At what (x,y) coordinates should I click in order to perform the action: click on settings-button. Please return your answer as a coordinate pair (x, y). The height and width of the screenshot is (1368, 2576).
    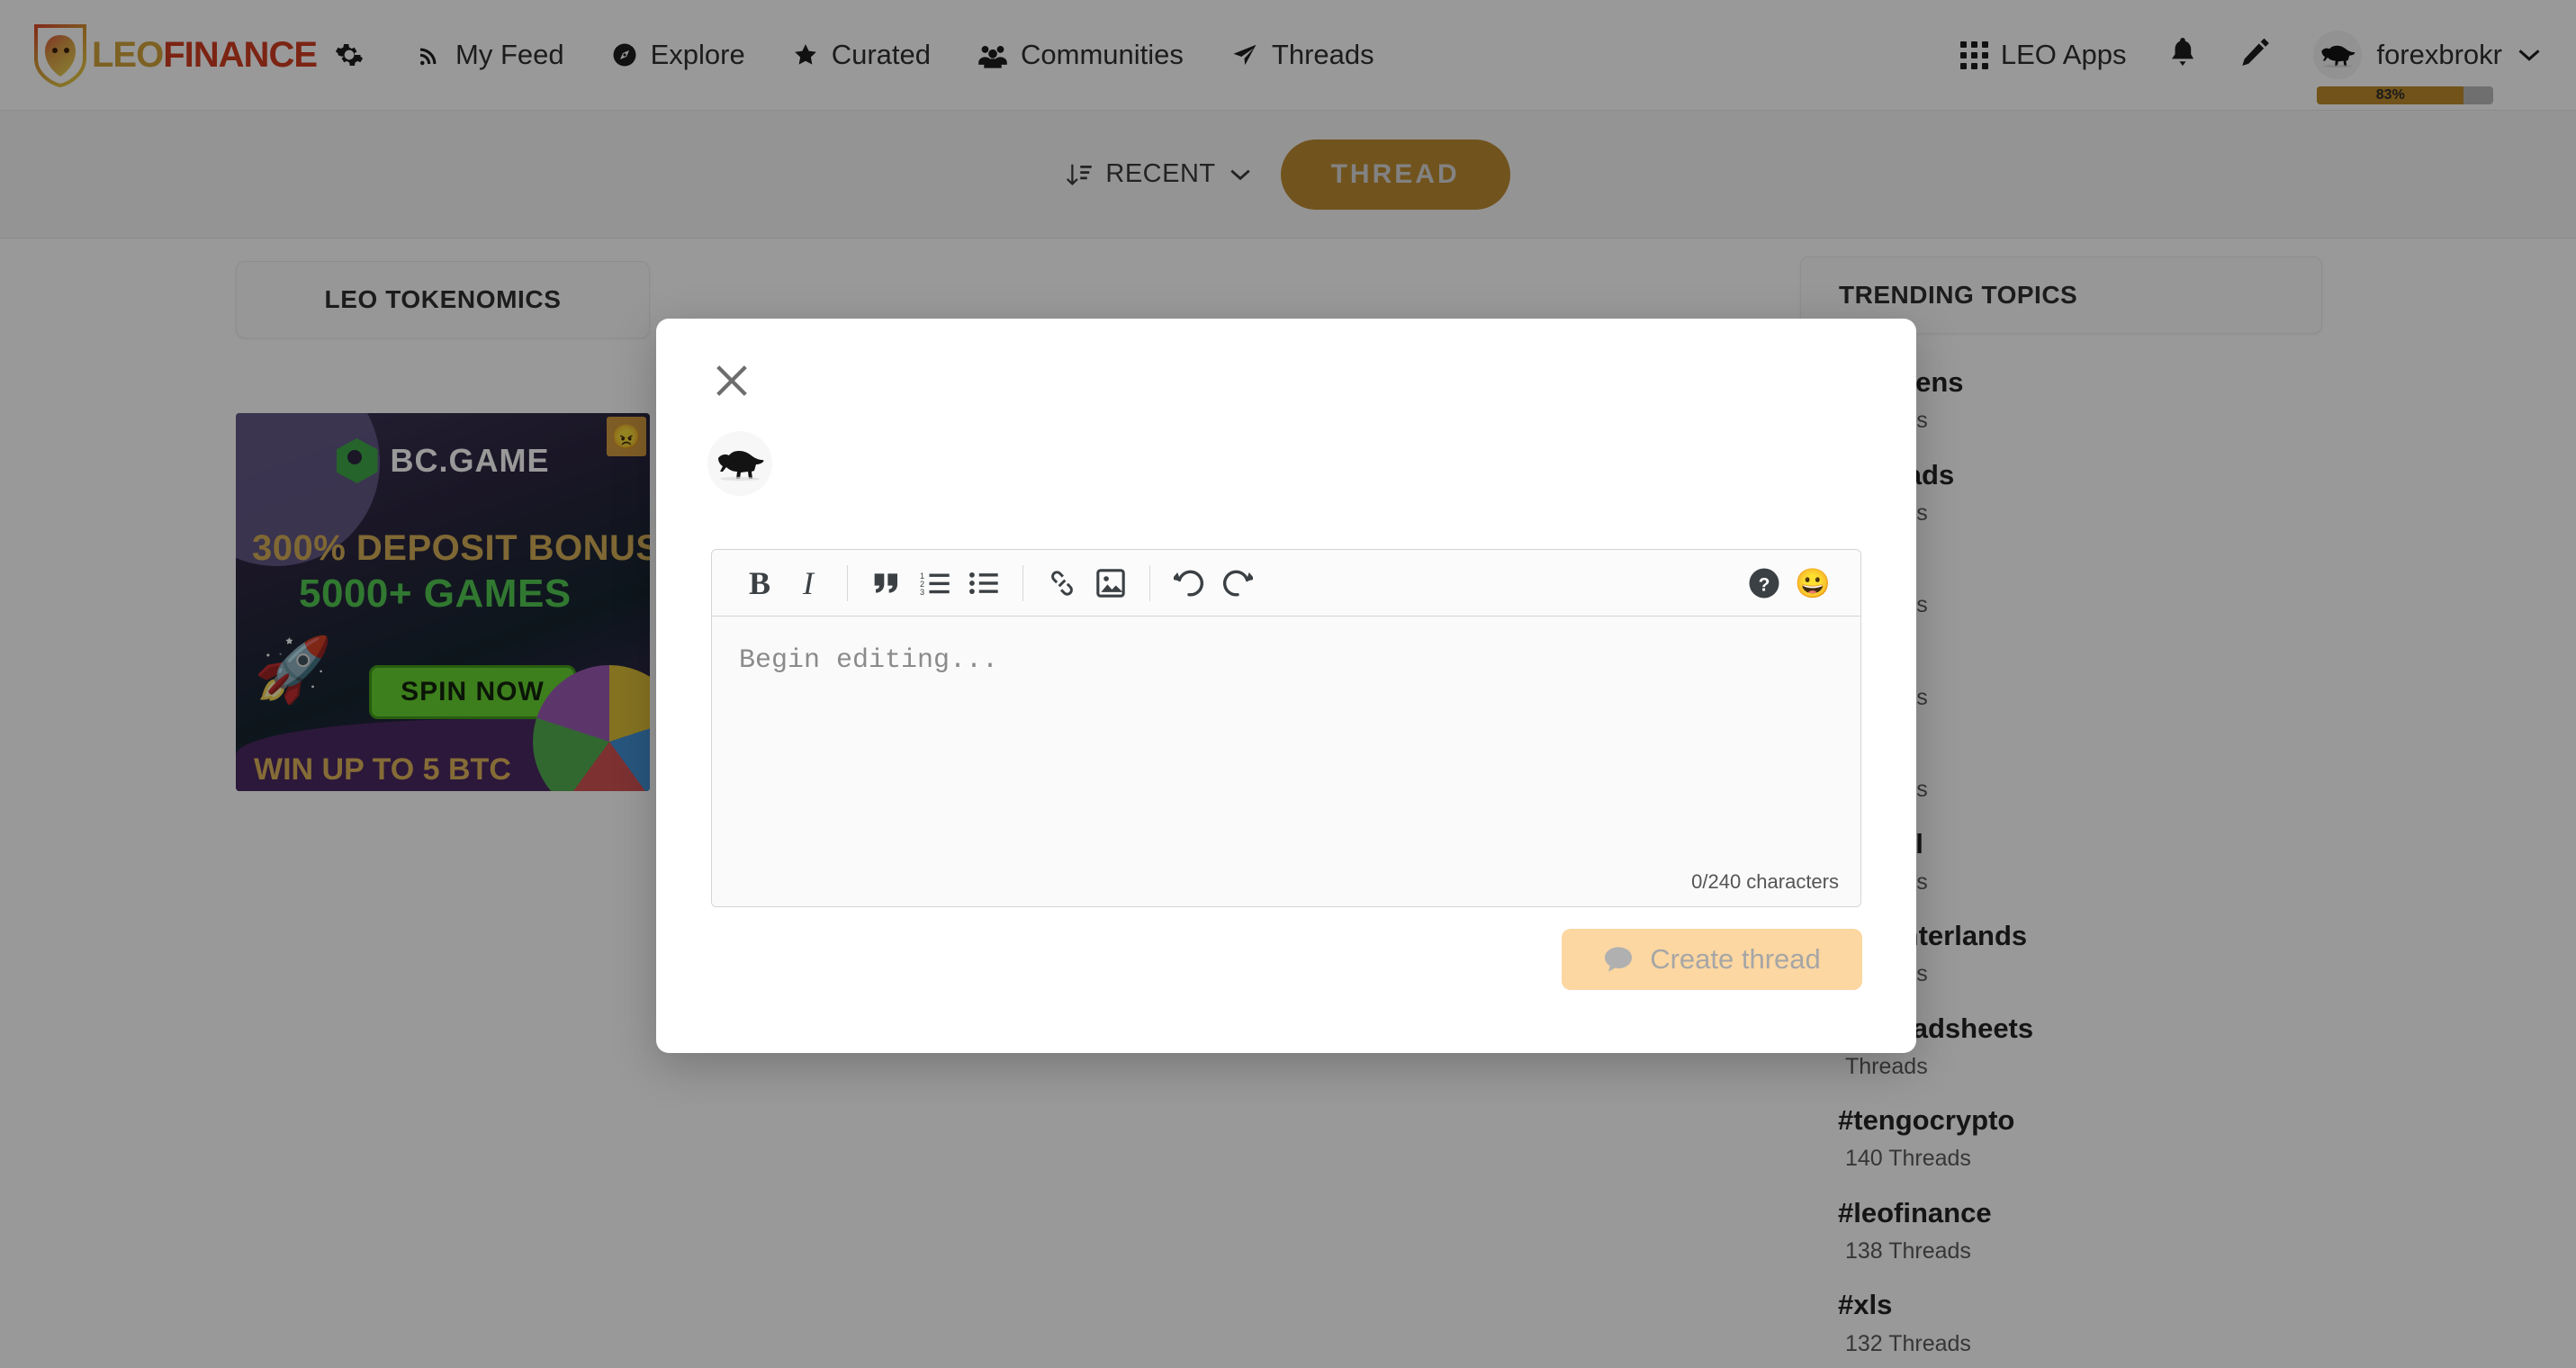
    Looking at the image, I should click on (349, 54).